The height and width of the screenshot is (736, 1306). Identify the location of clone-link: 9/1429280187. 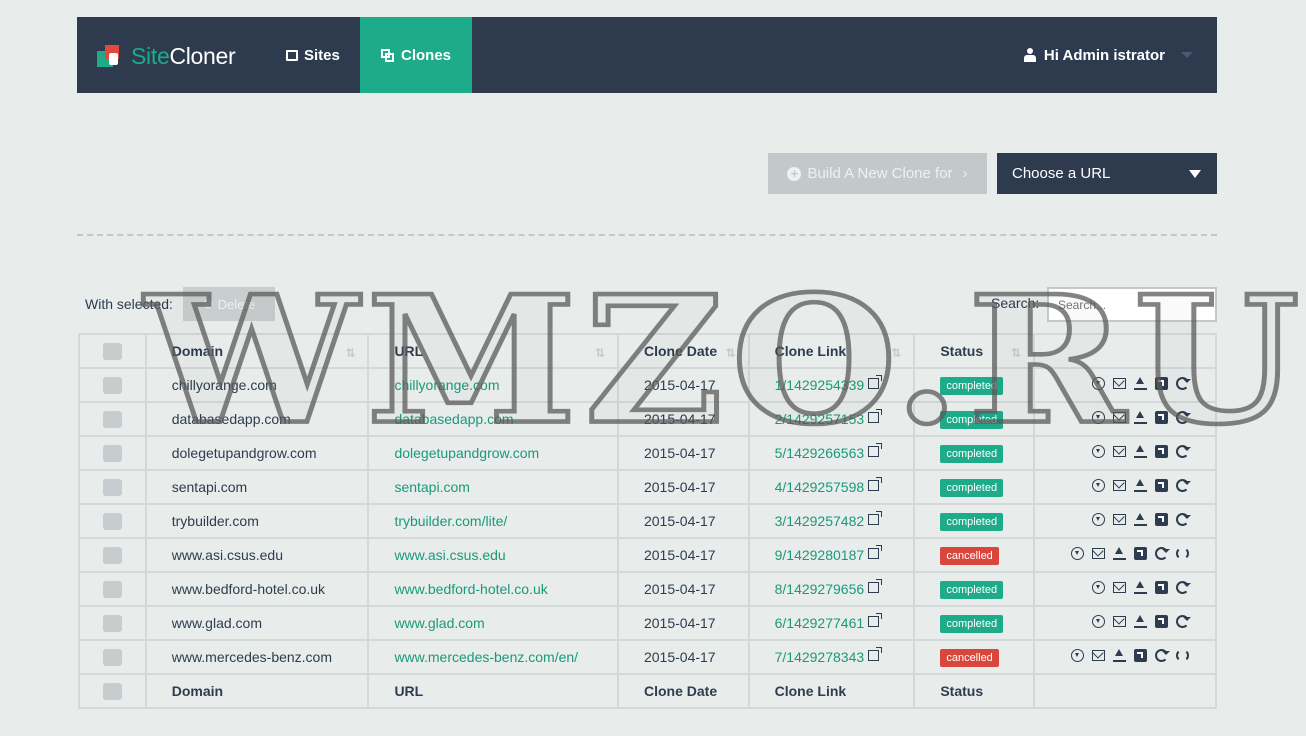
(820, 555).